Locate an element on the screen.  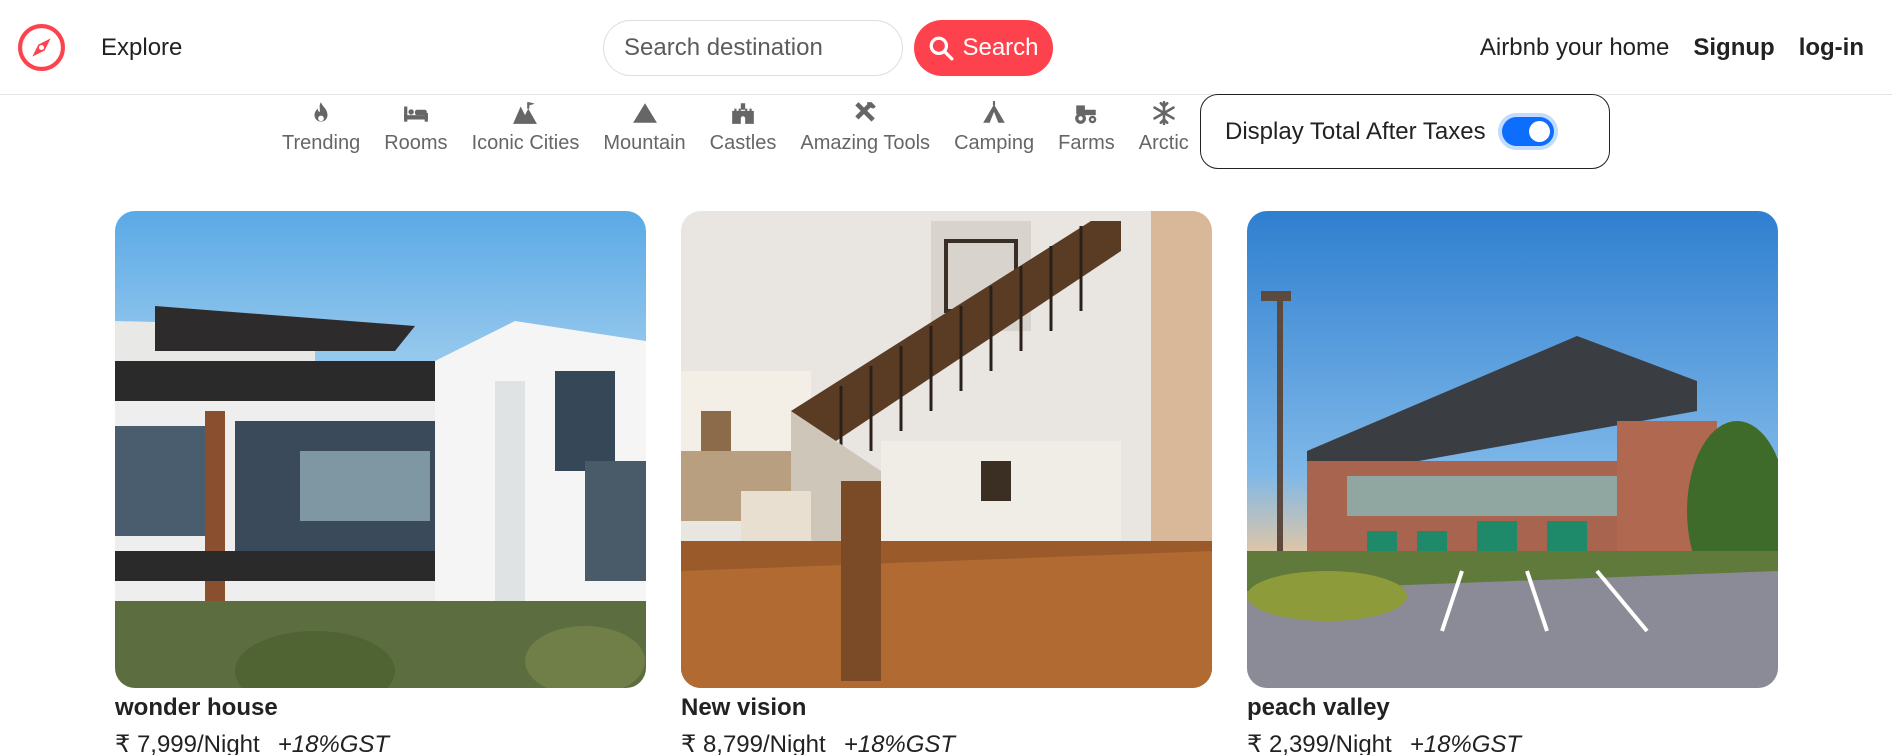
nav-links: Airbnb your home Signup log-in is located at coordinates (1672, 48).